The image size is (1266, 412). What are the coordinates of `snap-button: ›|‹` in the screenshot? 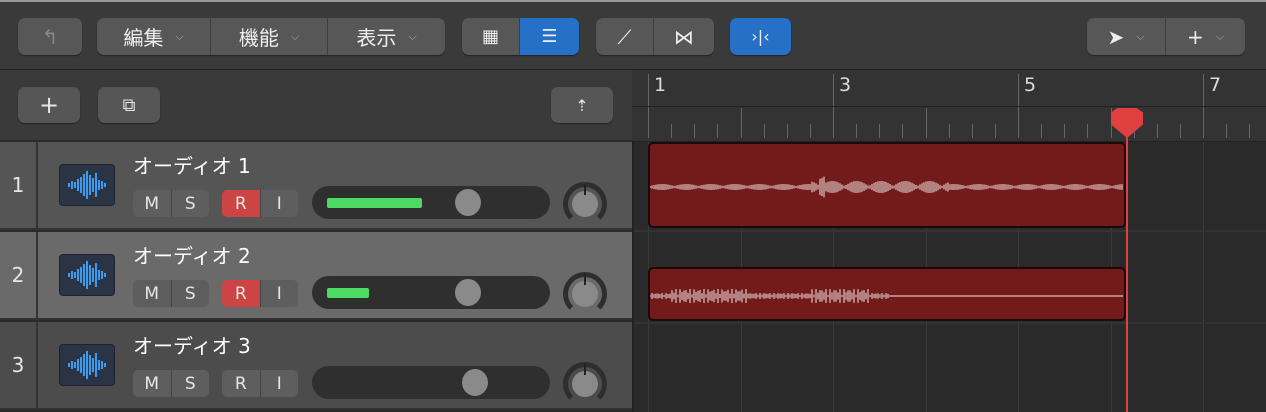 It's located at (760, 36).